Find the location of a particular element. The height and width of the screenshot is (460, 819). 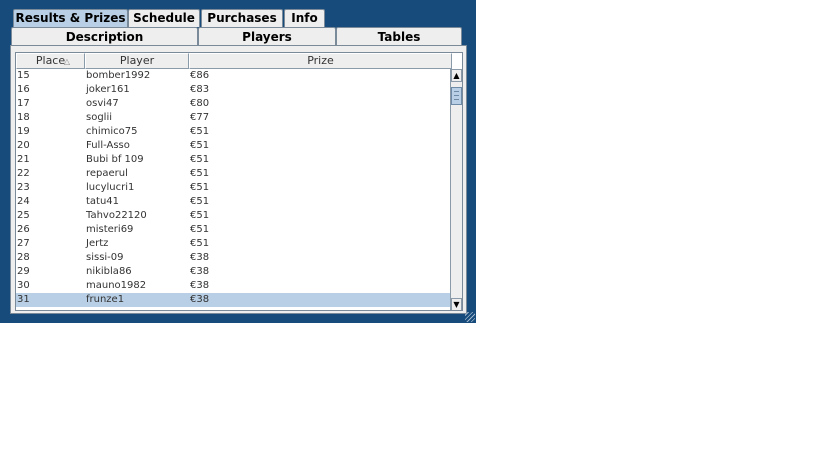

table-row: 25 Tahvo22120 €51 is located at coordinates (234, 216).